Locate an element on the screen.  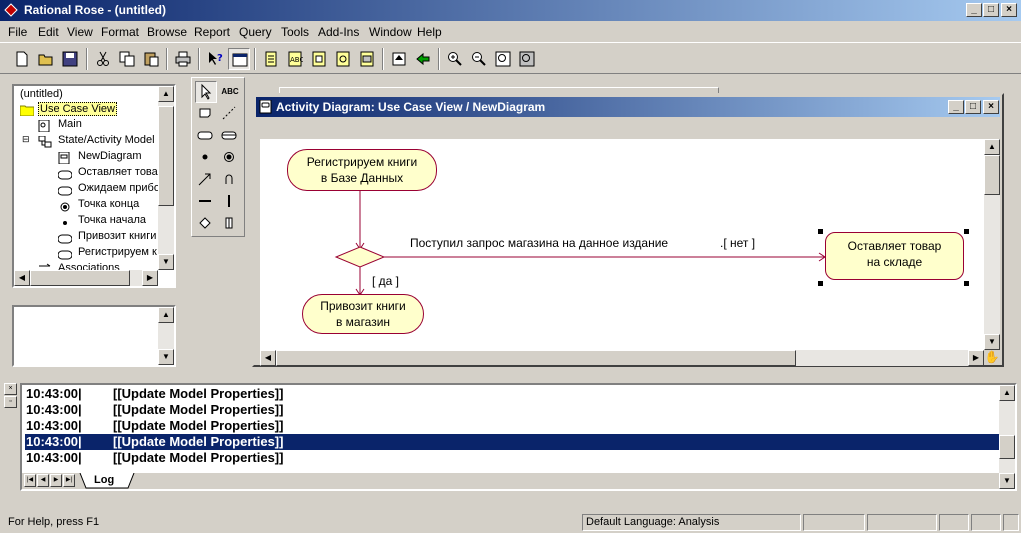
interaction-diagram-icon: ABC is located at coordinates (295, 59).